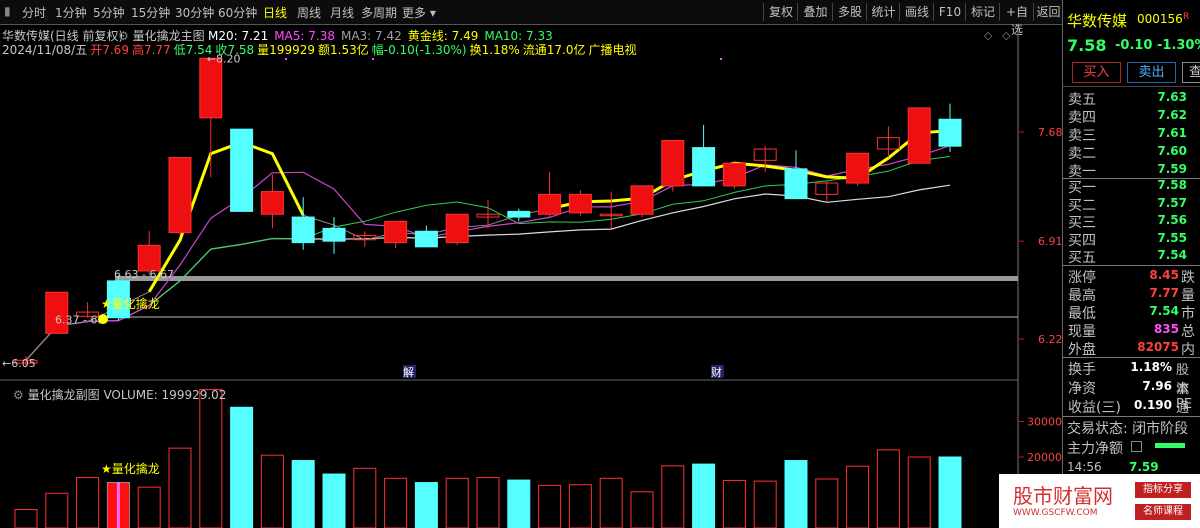  What do you see at coordinates (120, 395) in the screenshot?
I see `sub-title: ⚙ 量化擒龙副图 VOLUME: 199929.02` at bounding box center [120, 395].